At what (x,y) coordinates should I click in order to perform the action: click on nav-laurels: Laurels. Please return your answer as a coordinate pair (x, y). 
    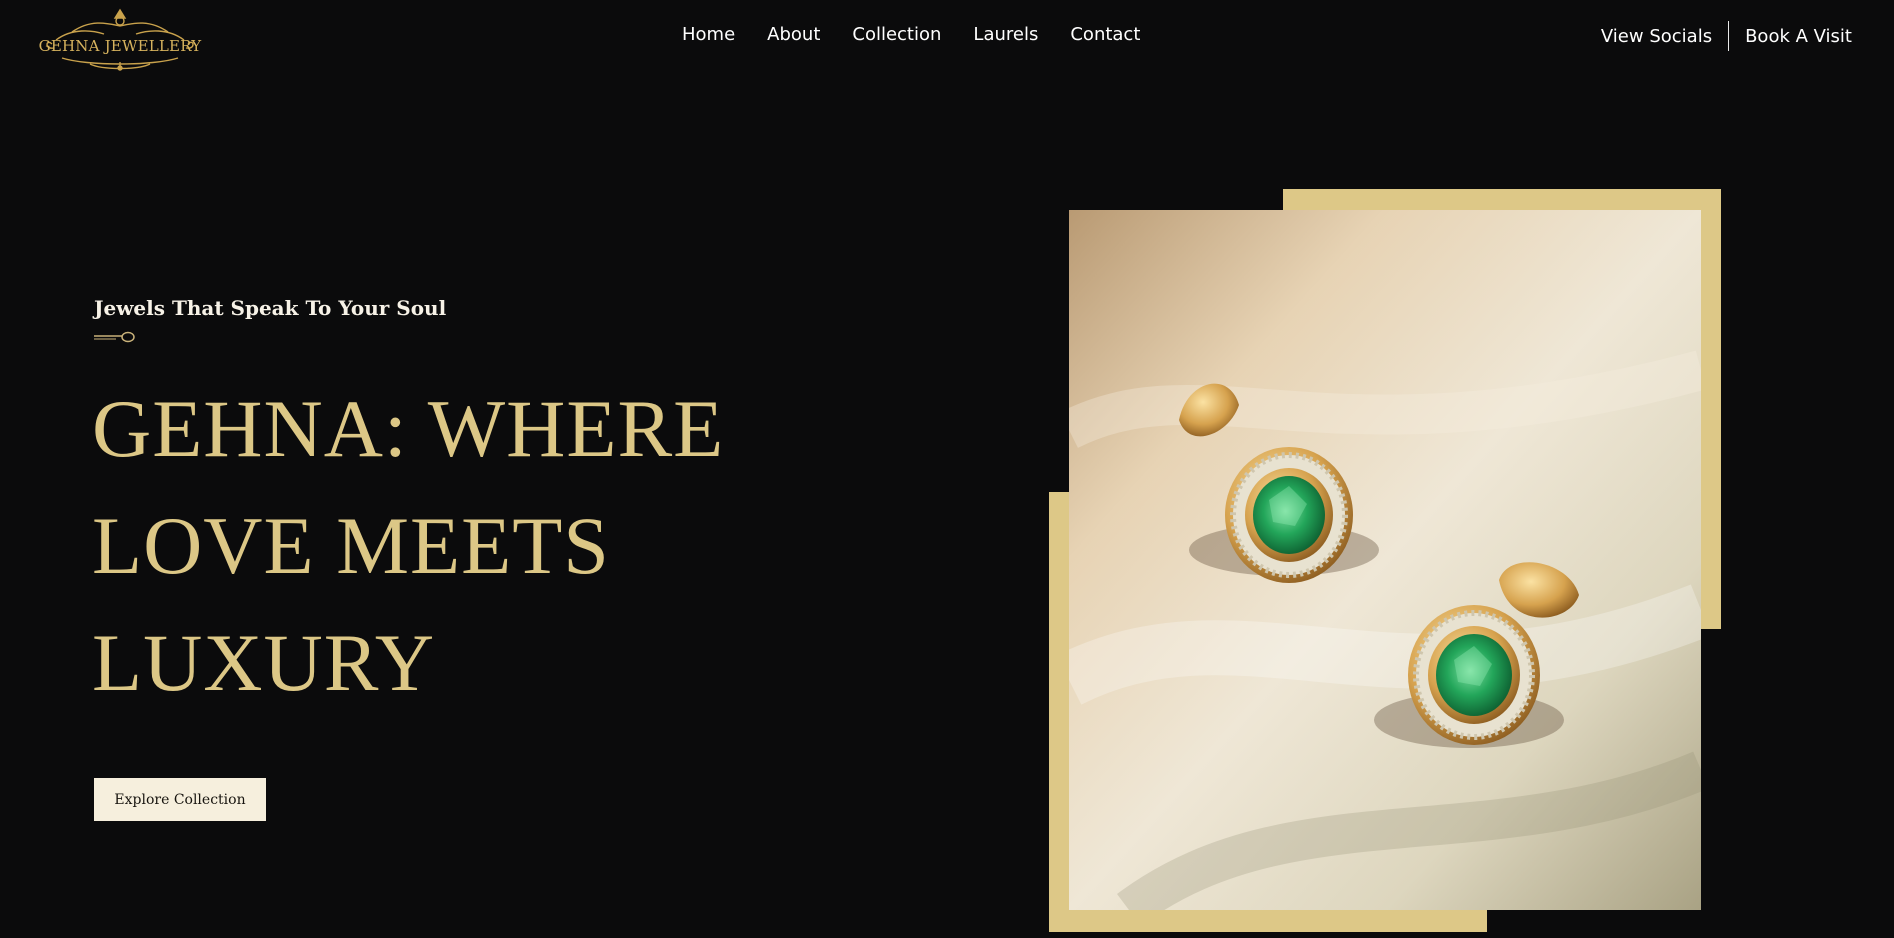
    Looking at the image, I should click on (1005, 34).